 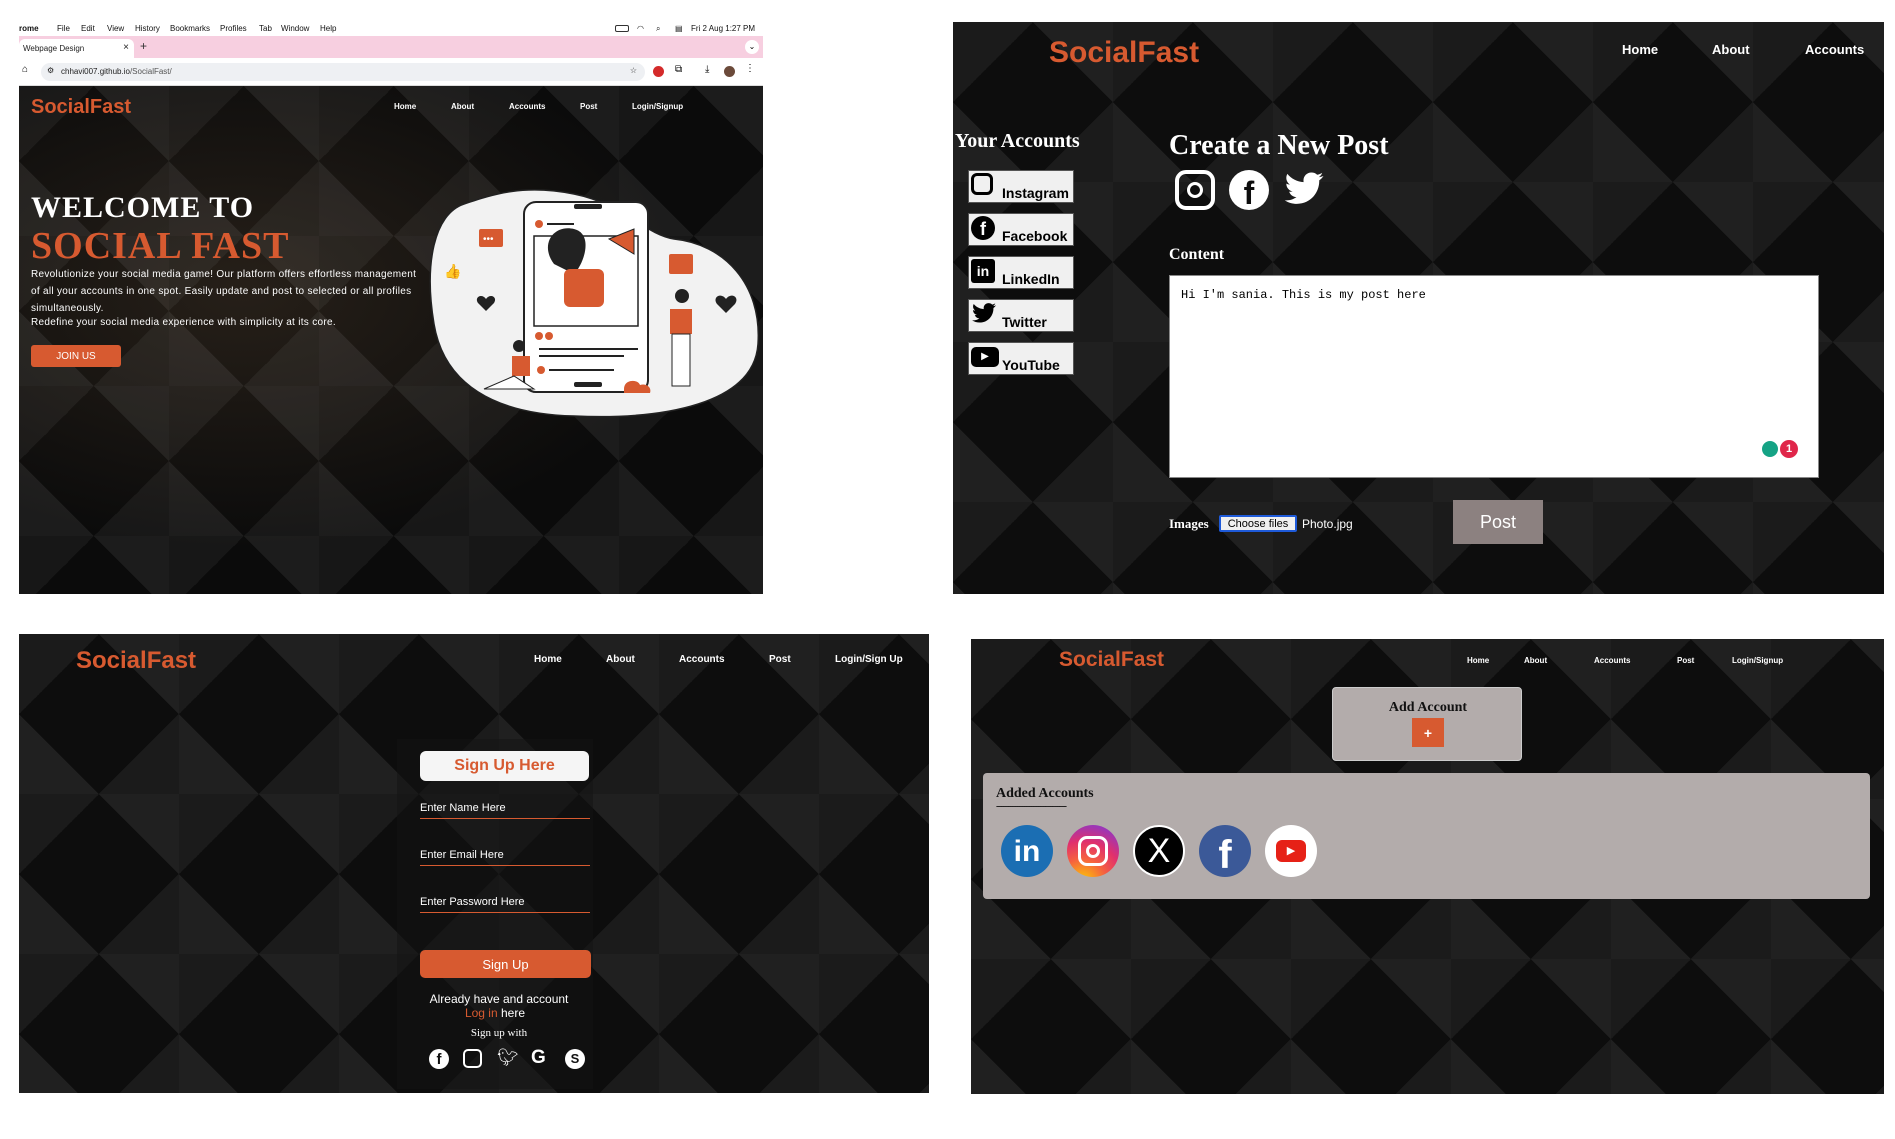 What do you see at coordinates (63, 28) in the screenshot?
I see `menu-file: File` at bounding box center [63, 28].